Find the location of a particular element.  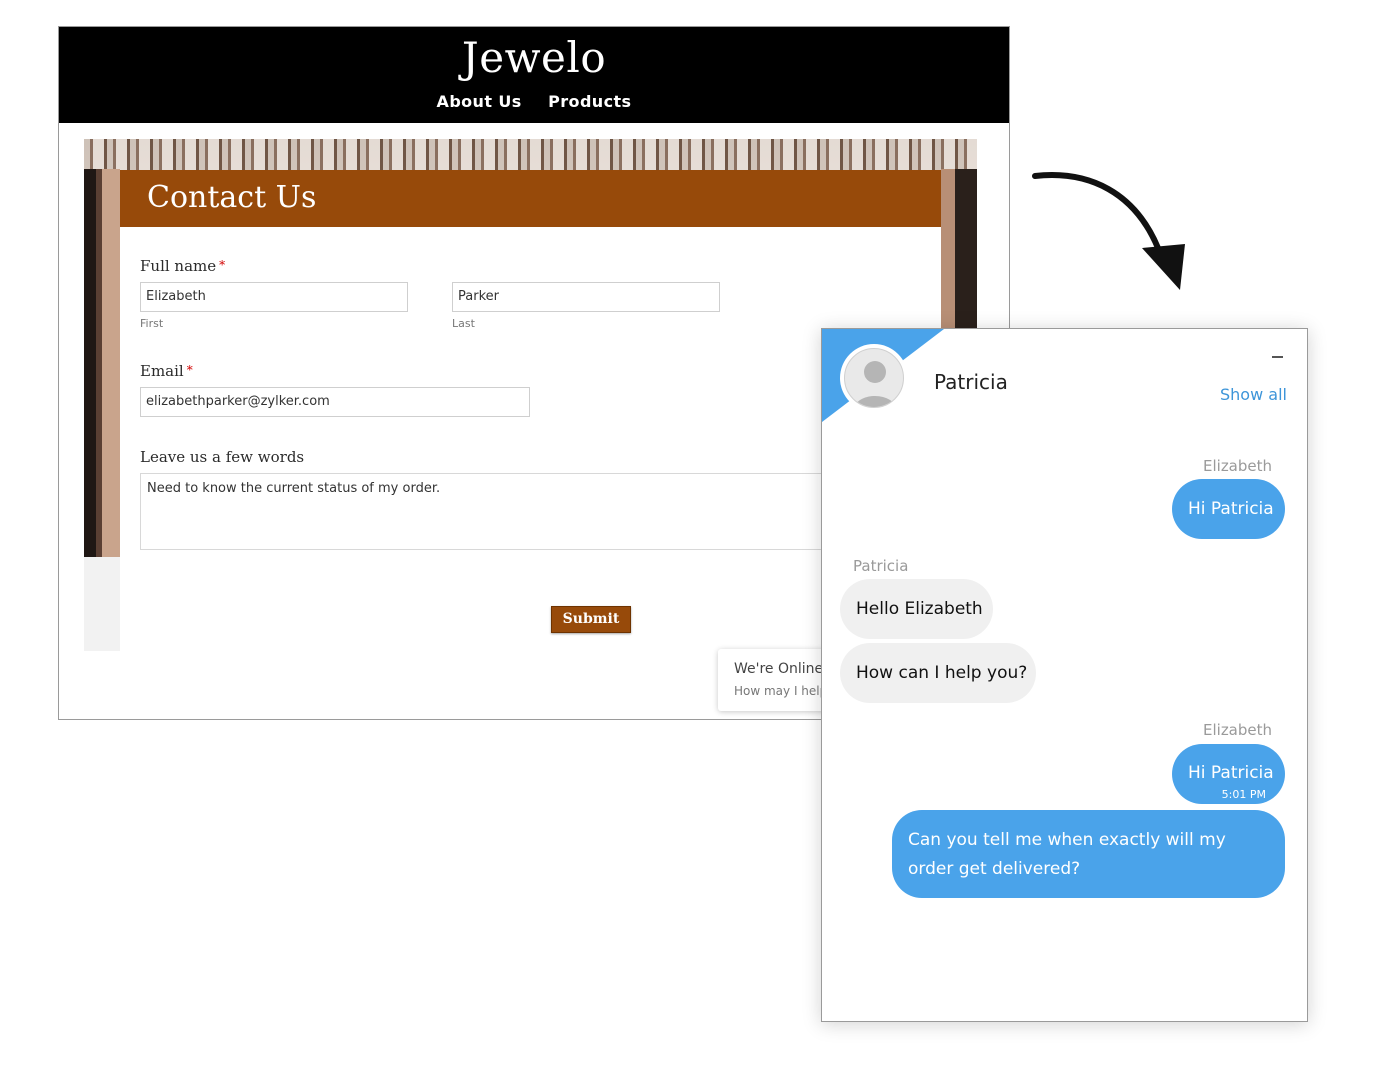

message-sender: Patricia is located at coordinates (881, 566).